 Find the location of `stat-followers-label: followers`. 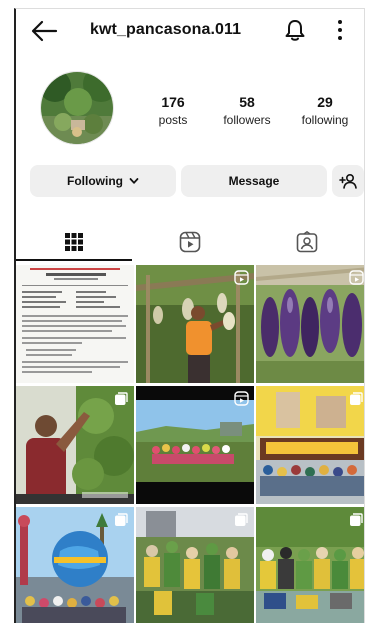

stat-followers-label: followers is located at coordinates (247, 120).